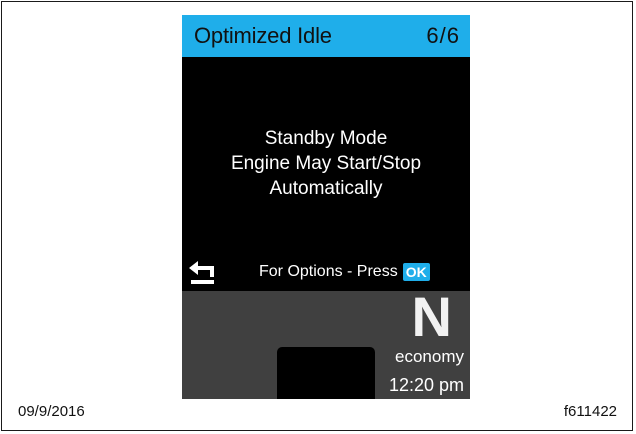 This screenshot has height=434, width=636. What do you see at coordinates (326, 188) in the screenshot?
I see `message-line-3: Automatically` at bounding box center [326, 188].